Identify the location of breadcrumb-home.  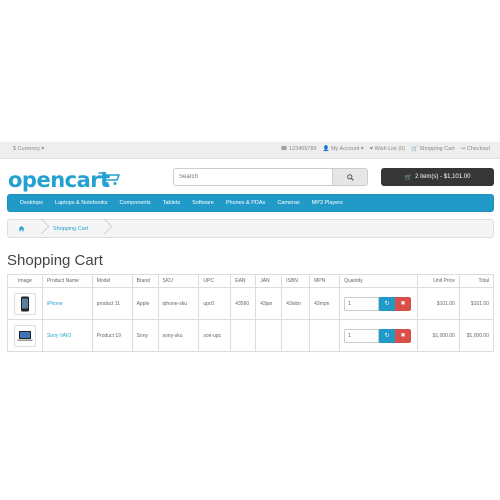
(21, 228).